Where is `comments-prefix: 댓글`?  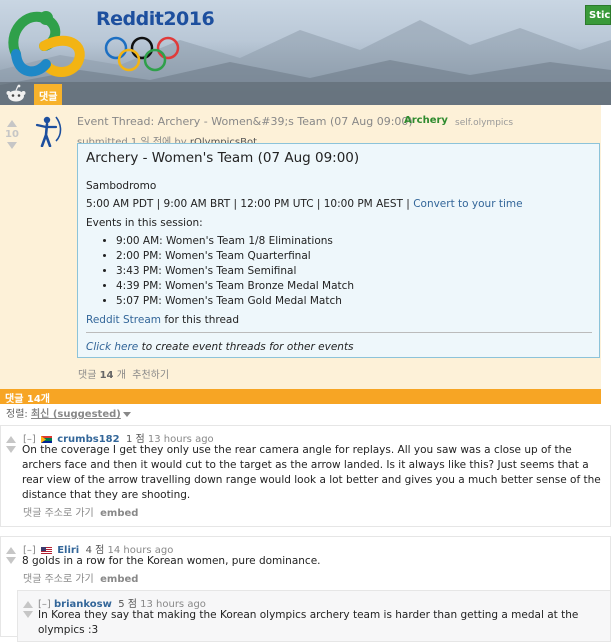 comments-prefix: 댓글 is located at coordinates (89, 375).